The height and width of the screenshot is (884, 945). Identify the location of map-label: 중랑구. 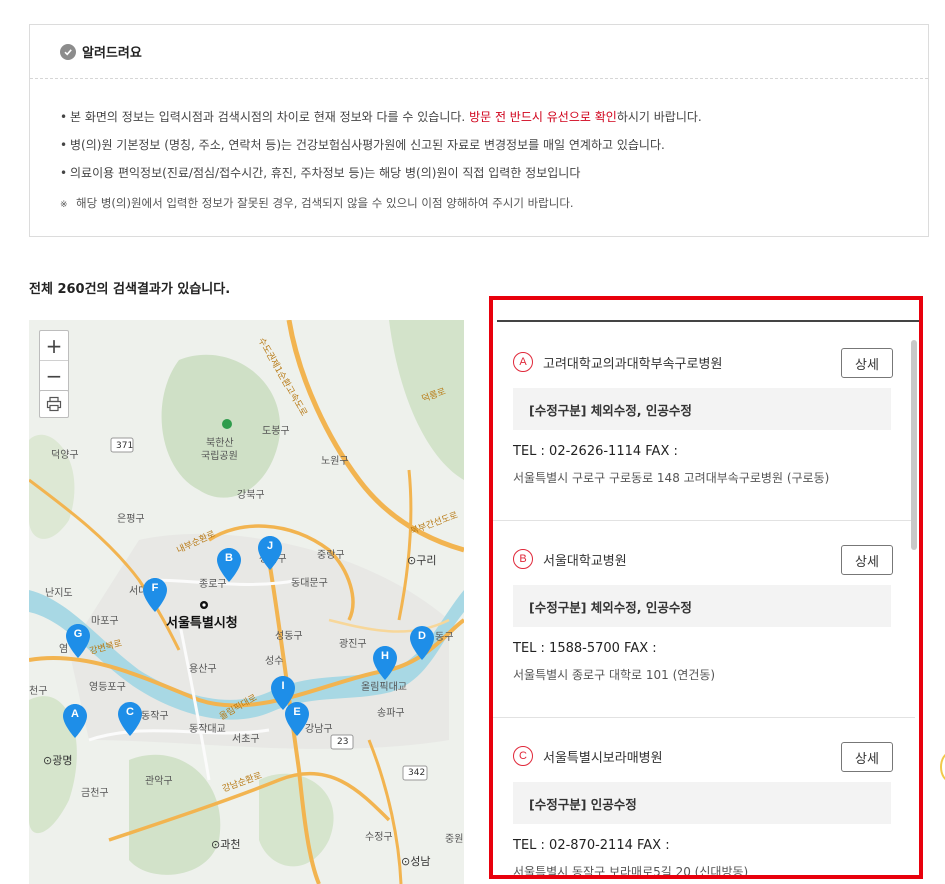
(331, 555).